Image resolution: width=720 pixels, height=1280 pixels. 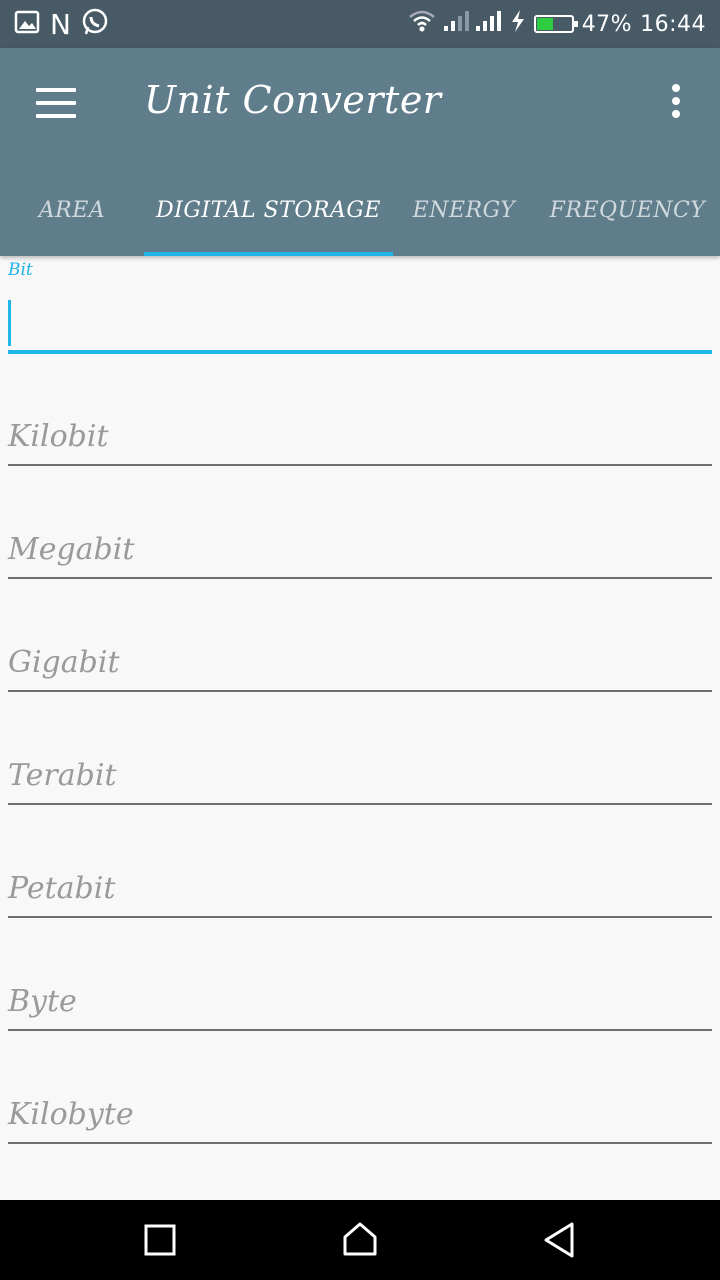 What do you see at coordinates (64, 662) in the screenshot?
I see `gigabit-placeholder: Gigabit` at bounding box center [64, 662].